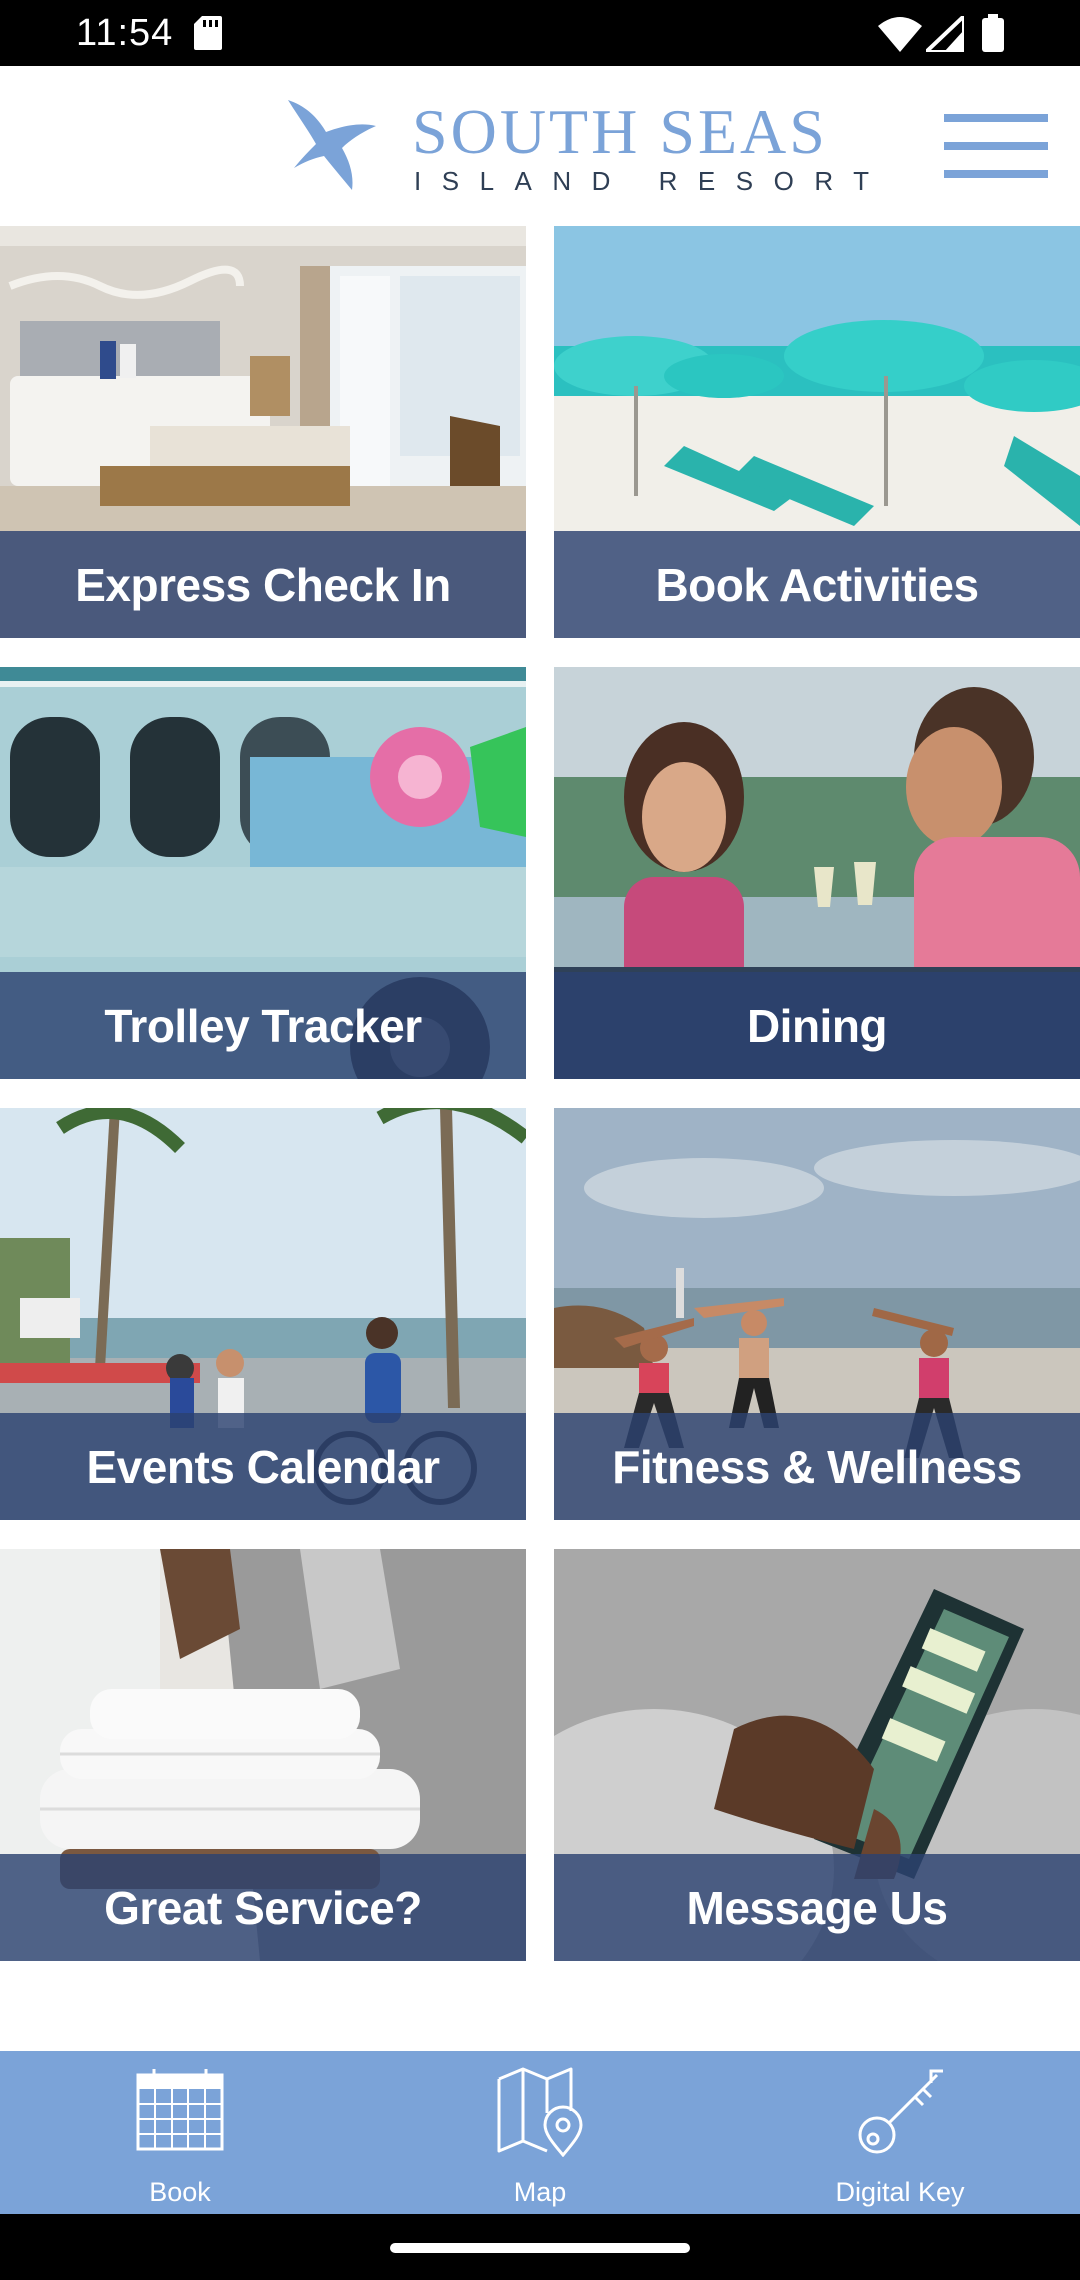 The image size is (1080, 2280). I want to click on nav-map: Map, so click(540, 2132).